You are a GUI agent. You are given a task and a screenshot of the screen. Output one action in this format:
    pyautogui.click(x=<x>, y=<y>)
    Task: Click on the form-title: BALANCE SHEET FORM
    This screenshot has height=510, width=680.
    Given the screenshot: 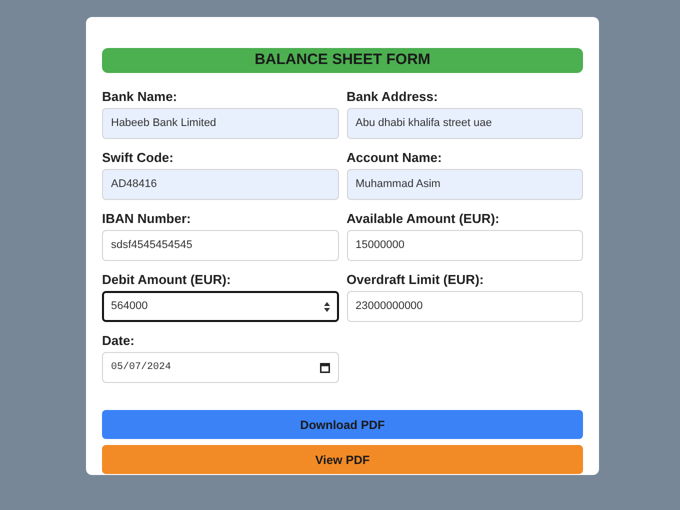 What is the action you would take?
    pyautogui.click(x=342, y=60)
    